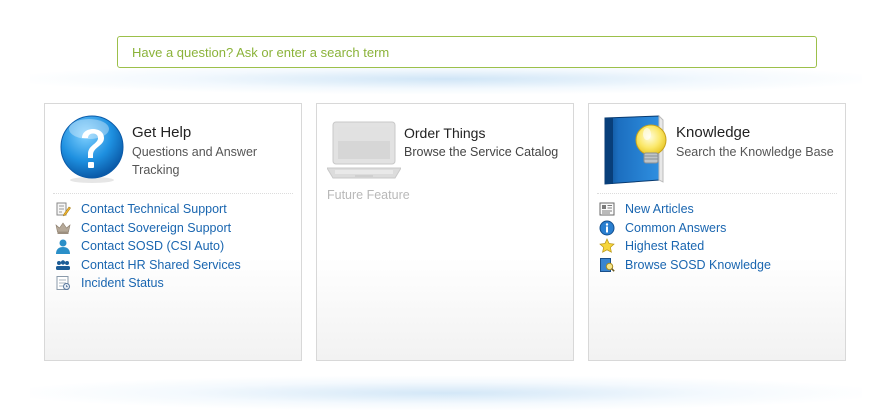 The height and width of the screenshot is (418, 892). I want to click on news-icon, so click(607, 209).